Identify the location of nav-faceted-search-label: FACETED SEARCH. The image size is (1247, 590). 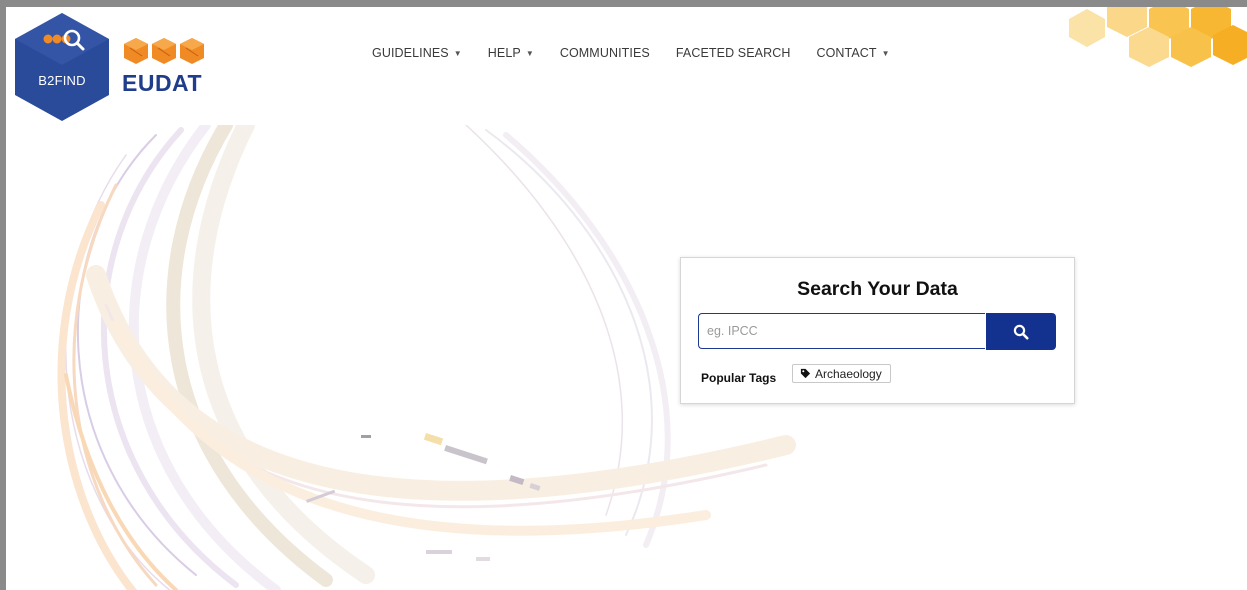
(733, 53).